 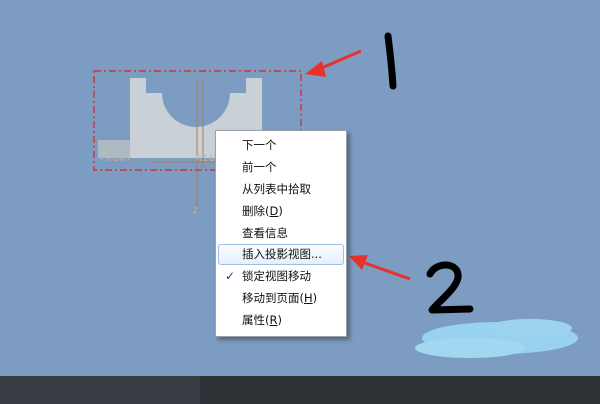 I want to click on bottom-bar, so click(x=300, y=390).